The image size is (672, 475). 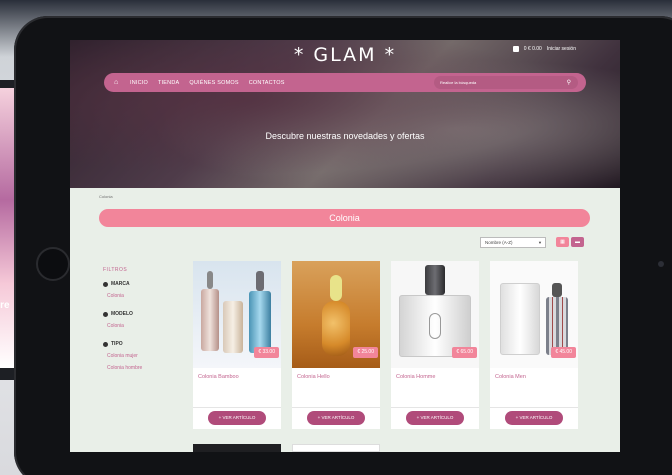 What do you see at coordinates (124, 368) in the screenshot?
I see `filter-link-colonia-hombre: Colonia hombre` at bounding box center [124, 368].